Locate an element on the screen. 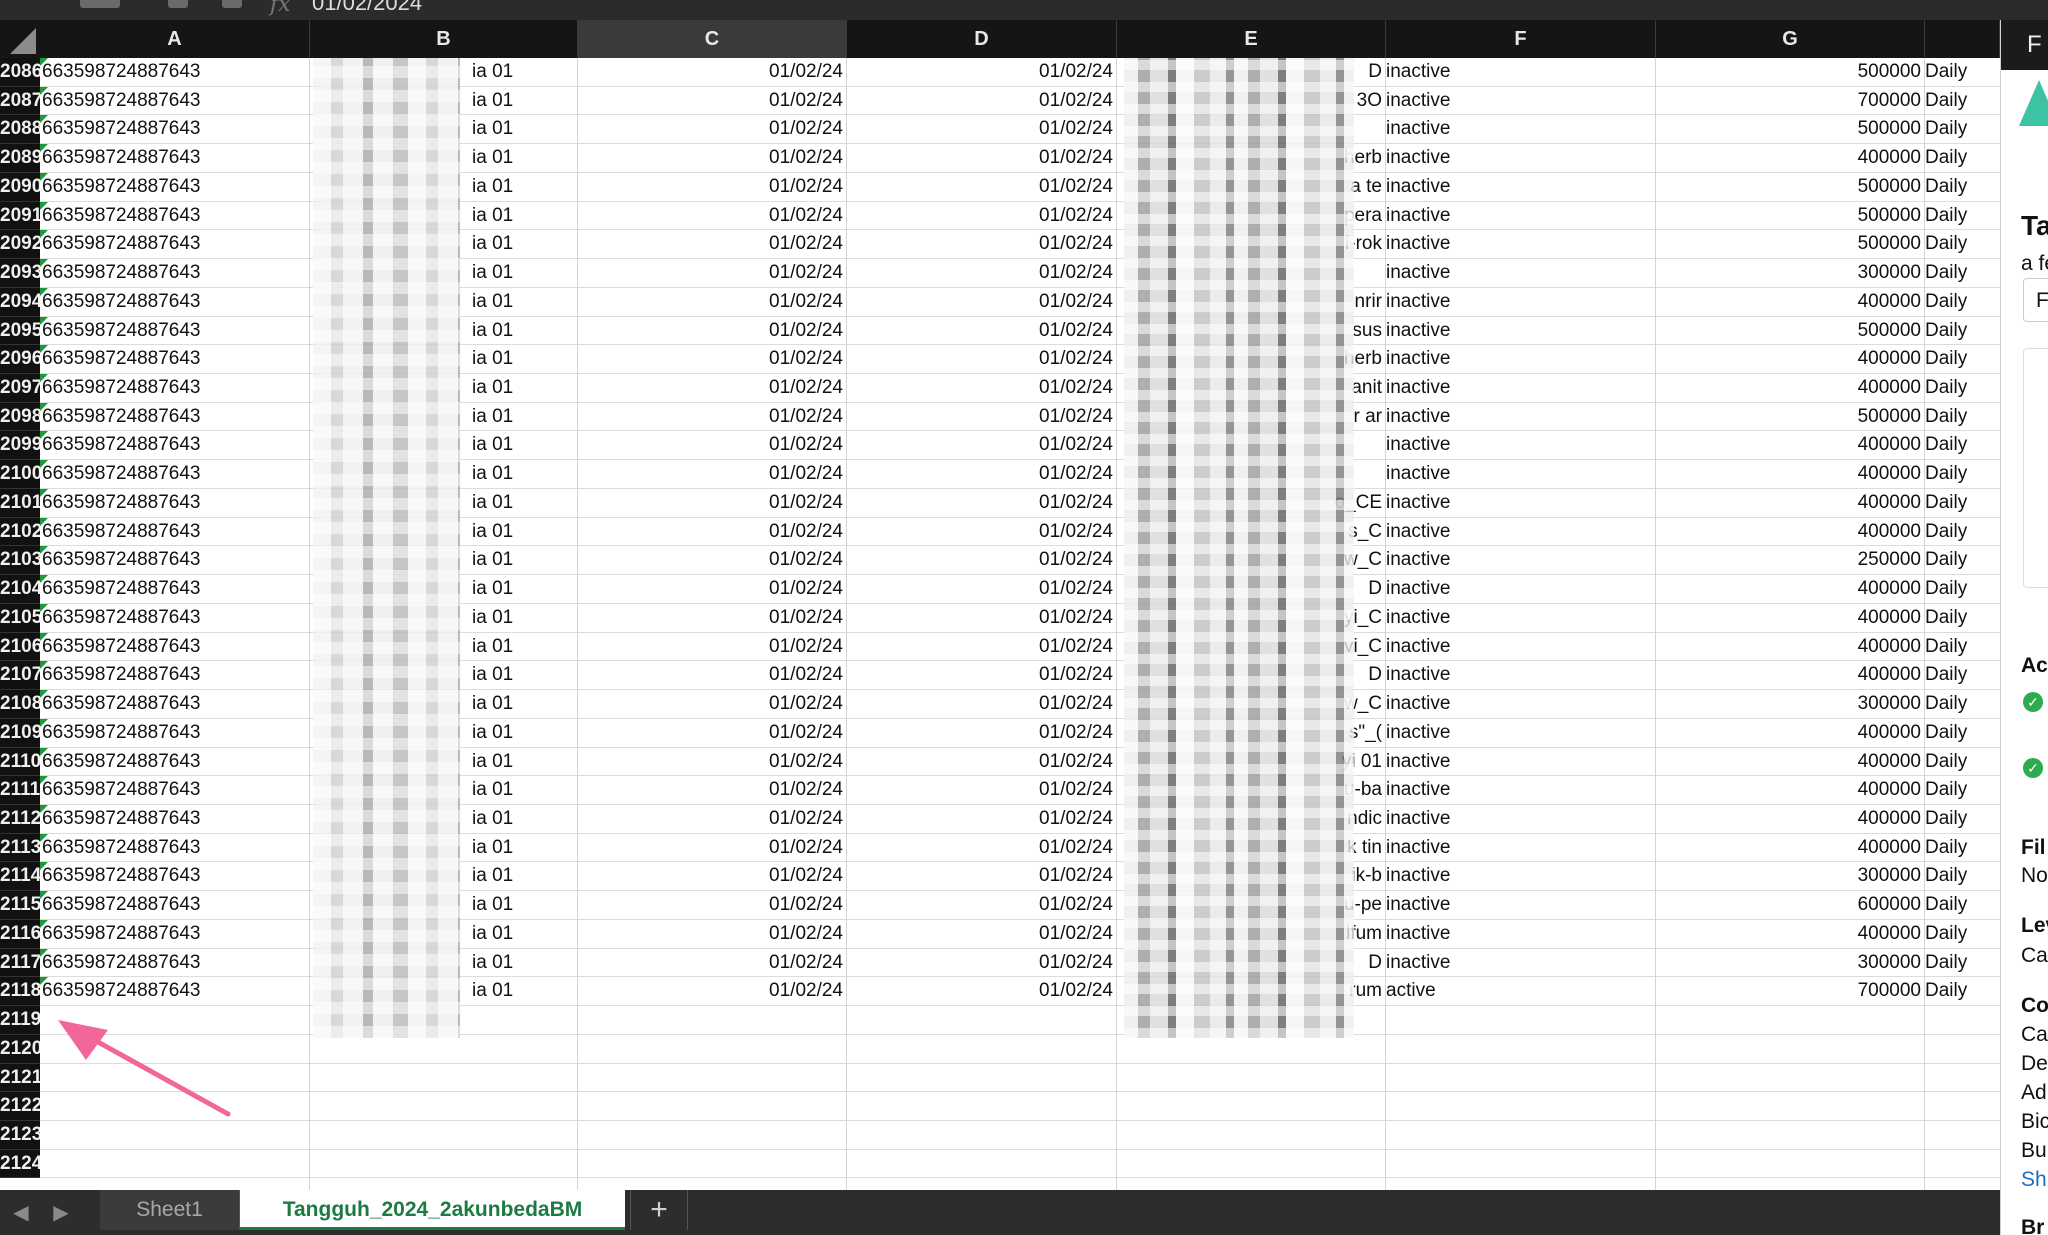 Image resolution: width=2048 pixels, height=1235 pixels. tab-sheet1: Sheet1 is located at coordinates (170, 1210).